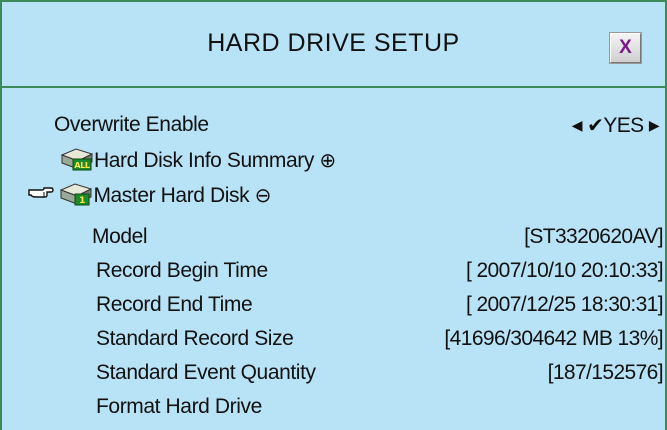  I want to click on model-label: Model, so click(120, 236).